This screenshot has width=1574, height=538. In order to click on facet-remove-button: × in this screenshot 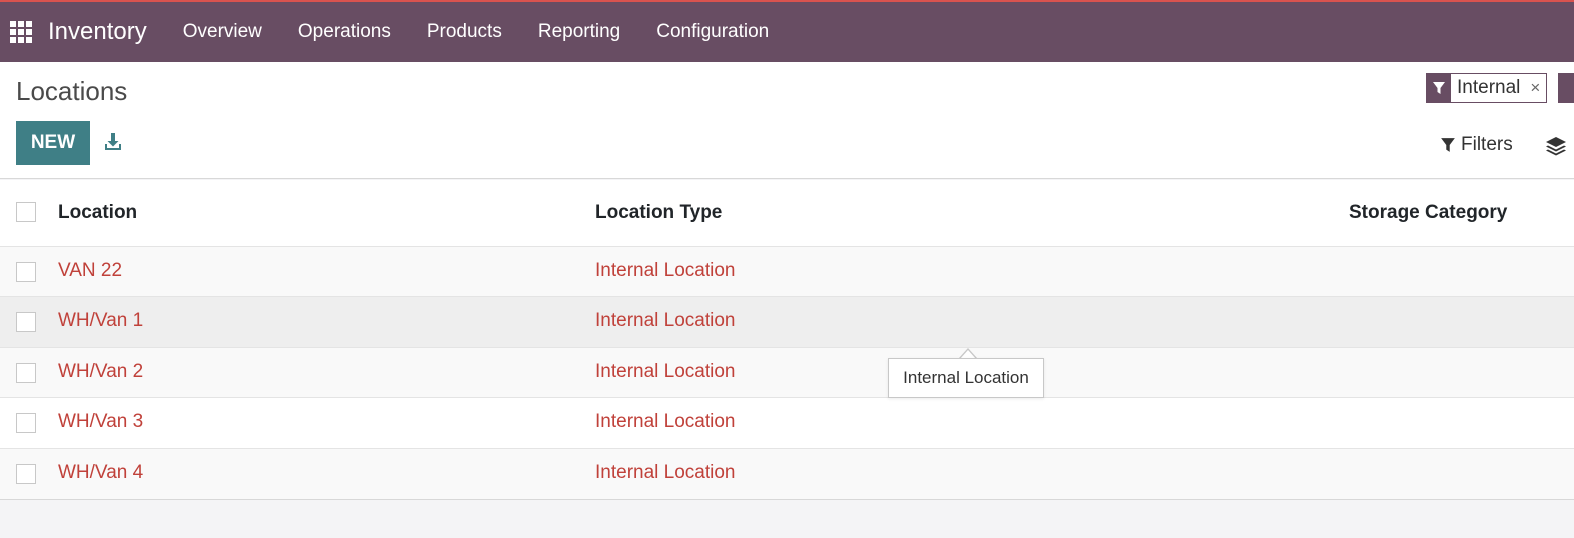, I will do `click(1536, 88)`.